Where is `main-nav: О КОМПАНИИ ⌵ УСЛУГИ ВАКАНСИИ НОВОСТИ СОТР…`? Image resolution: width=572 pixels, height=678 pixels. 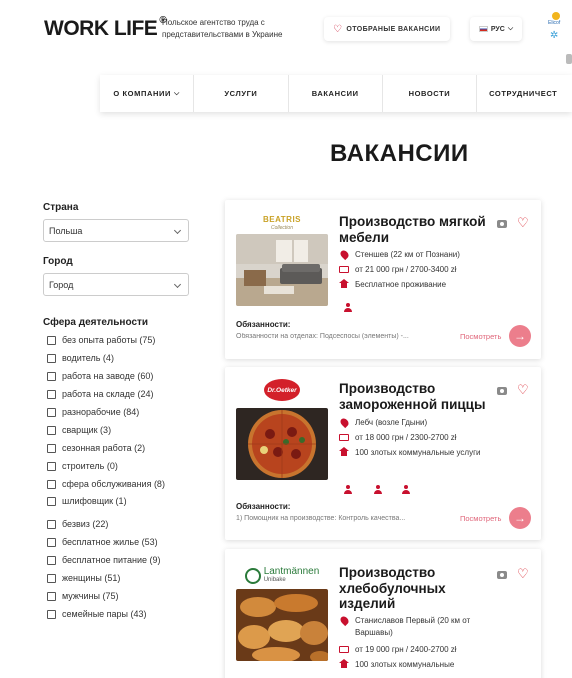 main-nav: О КОМПАНИИ ⌵ УСЛУГИ ВАКАНСИИ НОВОСТИ СОТР… is located at coordinates (336, 93).